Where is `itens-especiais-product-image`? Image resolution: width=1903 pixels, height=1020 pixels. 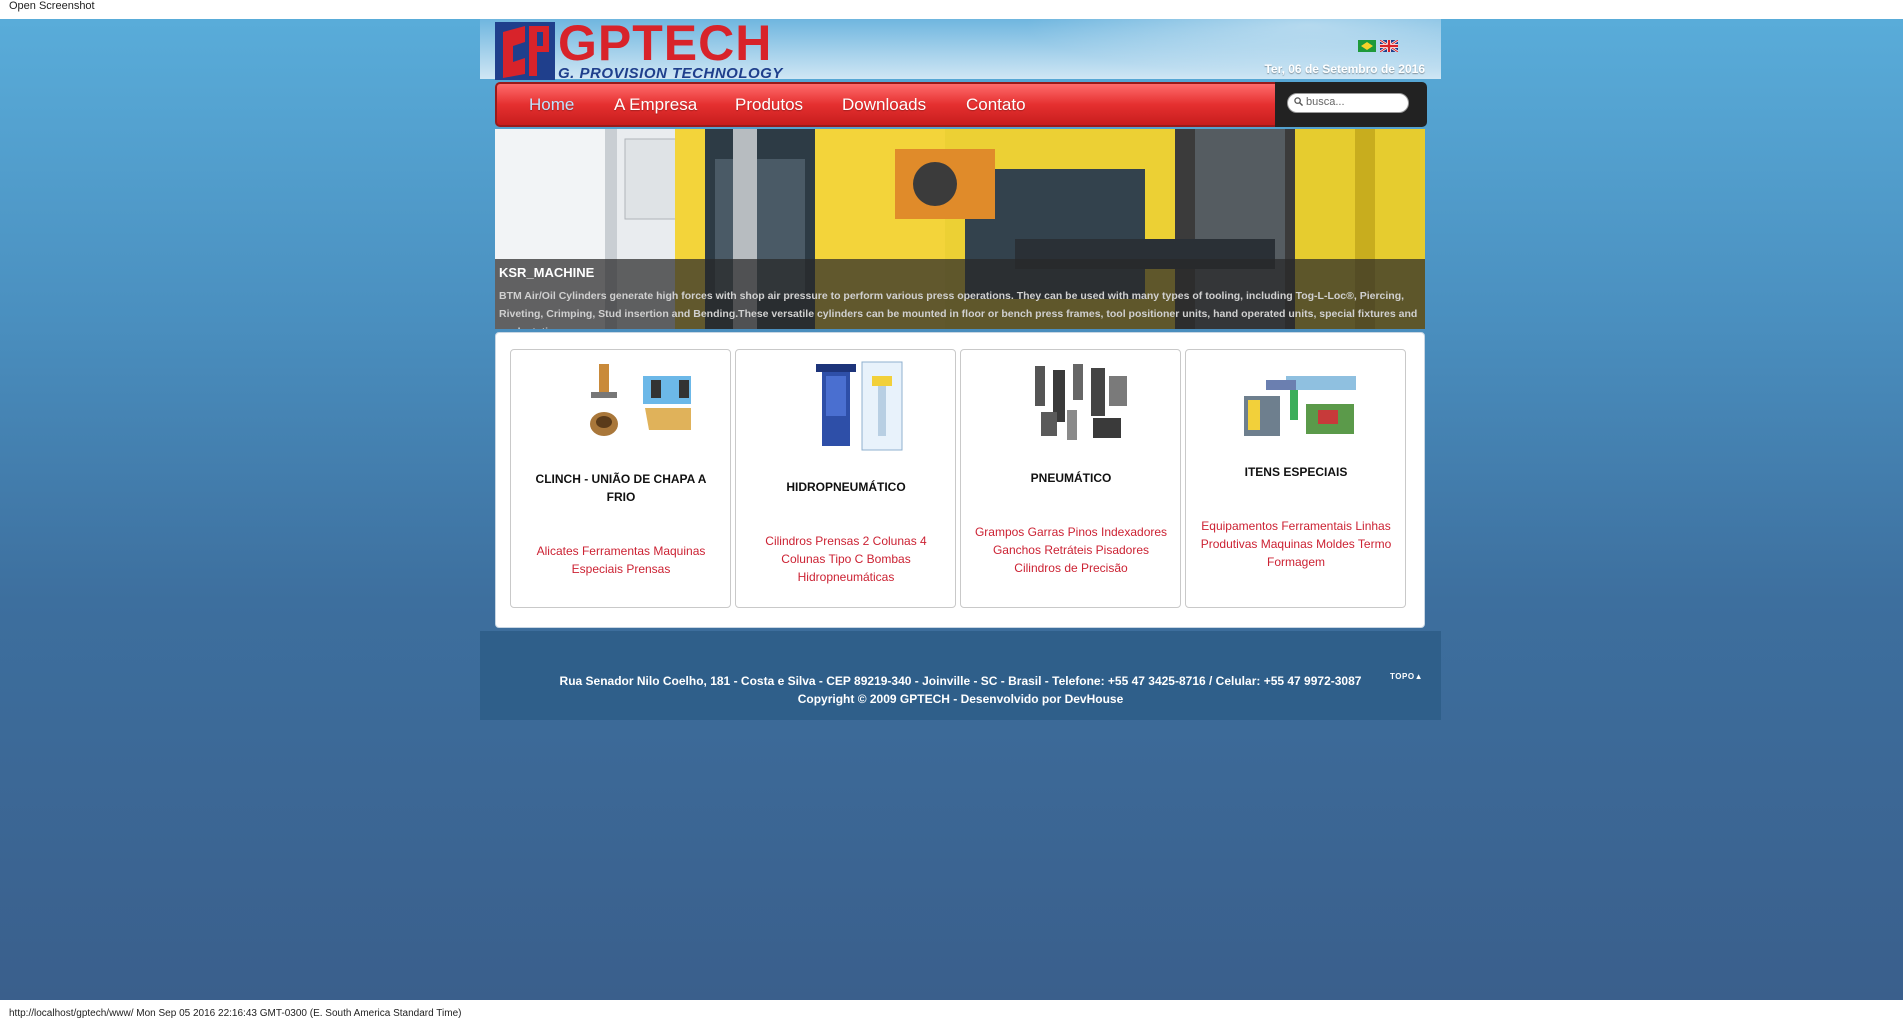
itens-especiais-product-image is located at coordinates (1300, 406).